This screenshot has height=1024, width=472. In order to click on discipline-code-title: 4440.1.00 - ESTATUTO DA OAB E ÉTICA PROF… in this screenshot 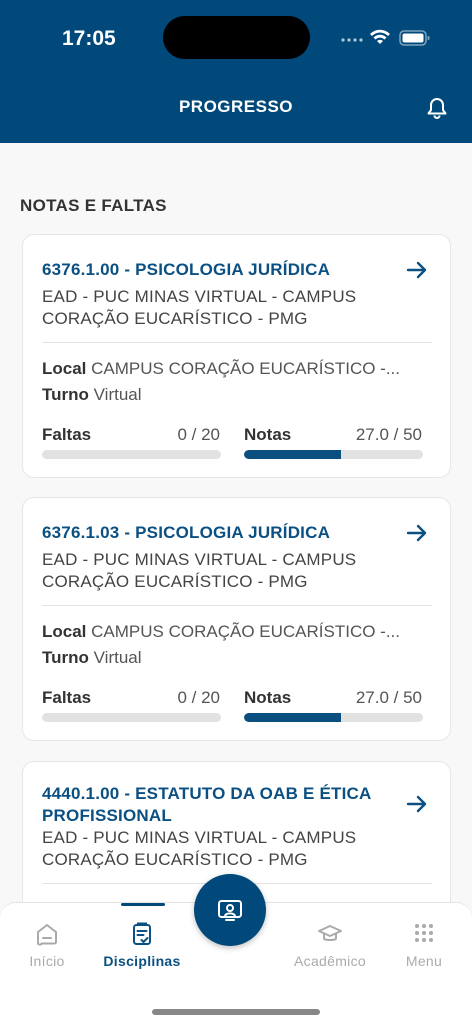, I will do `click(222, 805)`.